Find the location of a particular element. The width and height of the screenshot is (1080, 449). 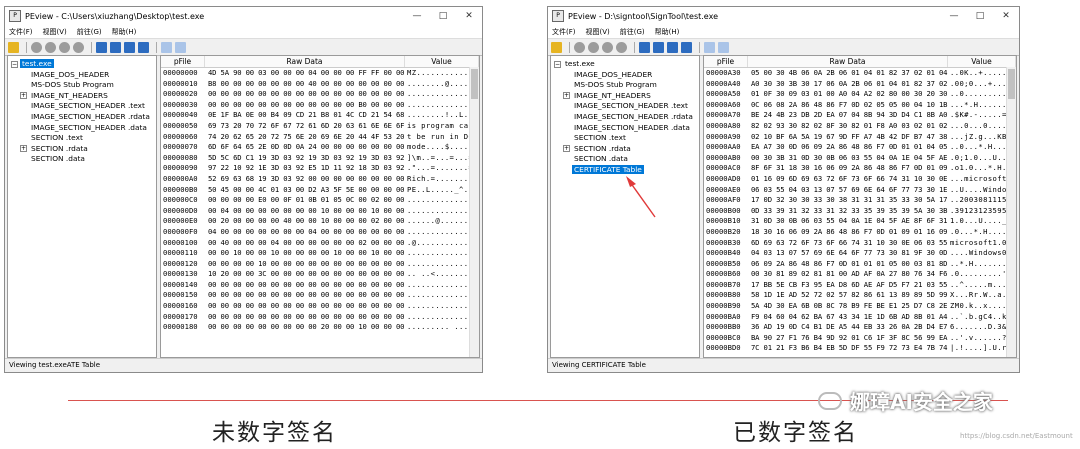

column-header-raw-data: Raw Data is located at coordinates (848, 61).